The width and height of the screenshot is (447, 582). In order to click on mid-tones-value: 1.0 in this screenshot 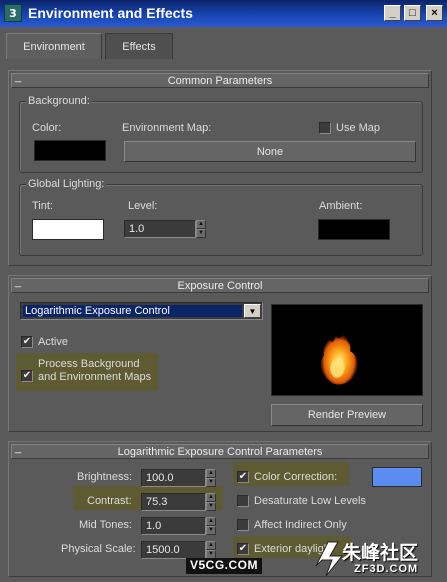, I will do `click(173, 526)`.